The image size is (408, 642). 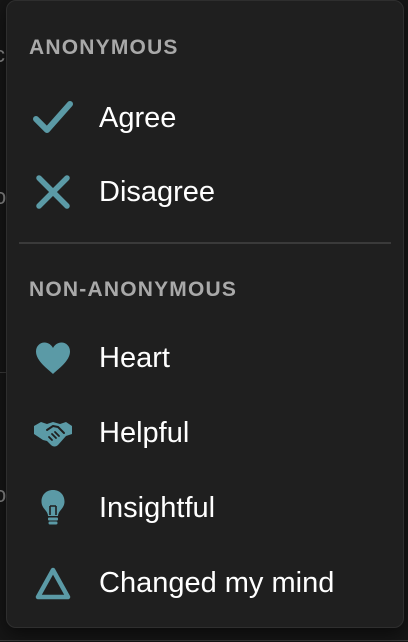 I want to click on check-icon, so click(x=53, y=118).